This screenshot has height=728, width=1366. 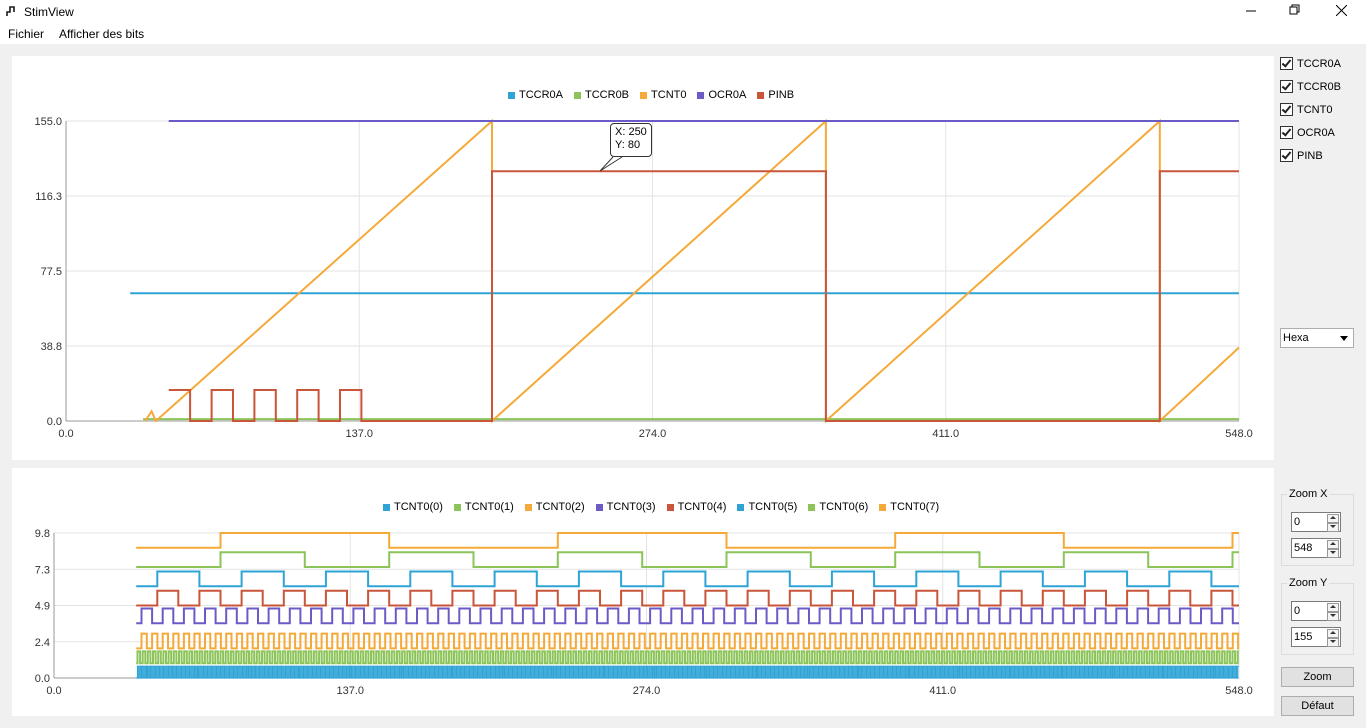 I want to click on legend-label: TCNT0(1), so click(x=489, y=507).